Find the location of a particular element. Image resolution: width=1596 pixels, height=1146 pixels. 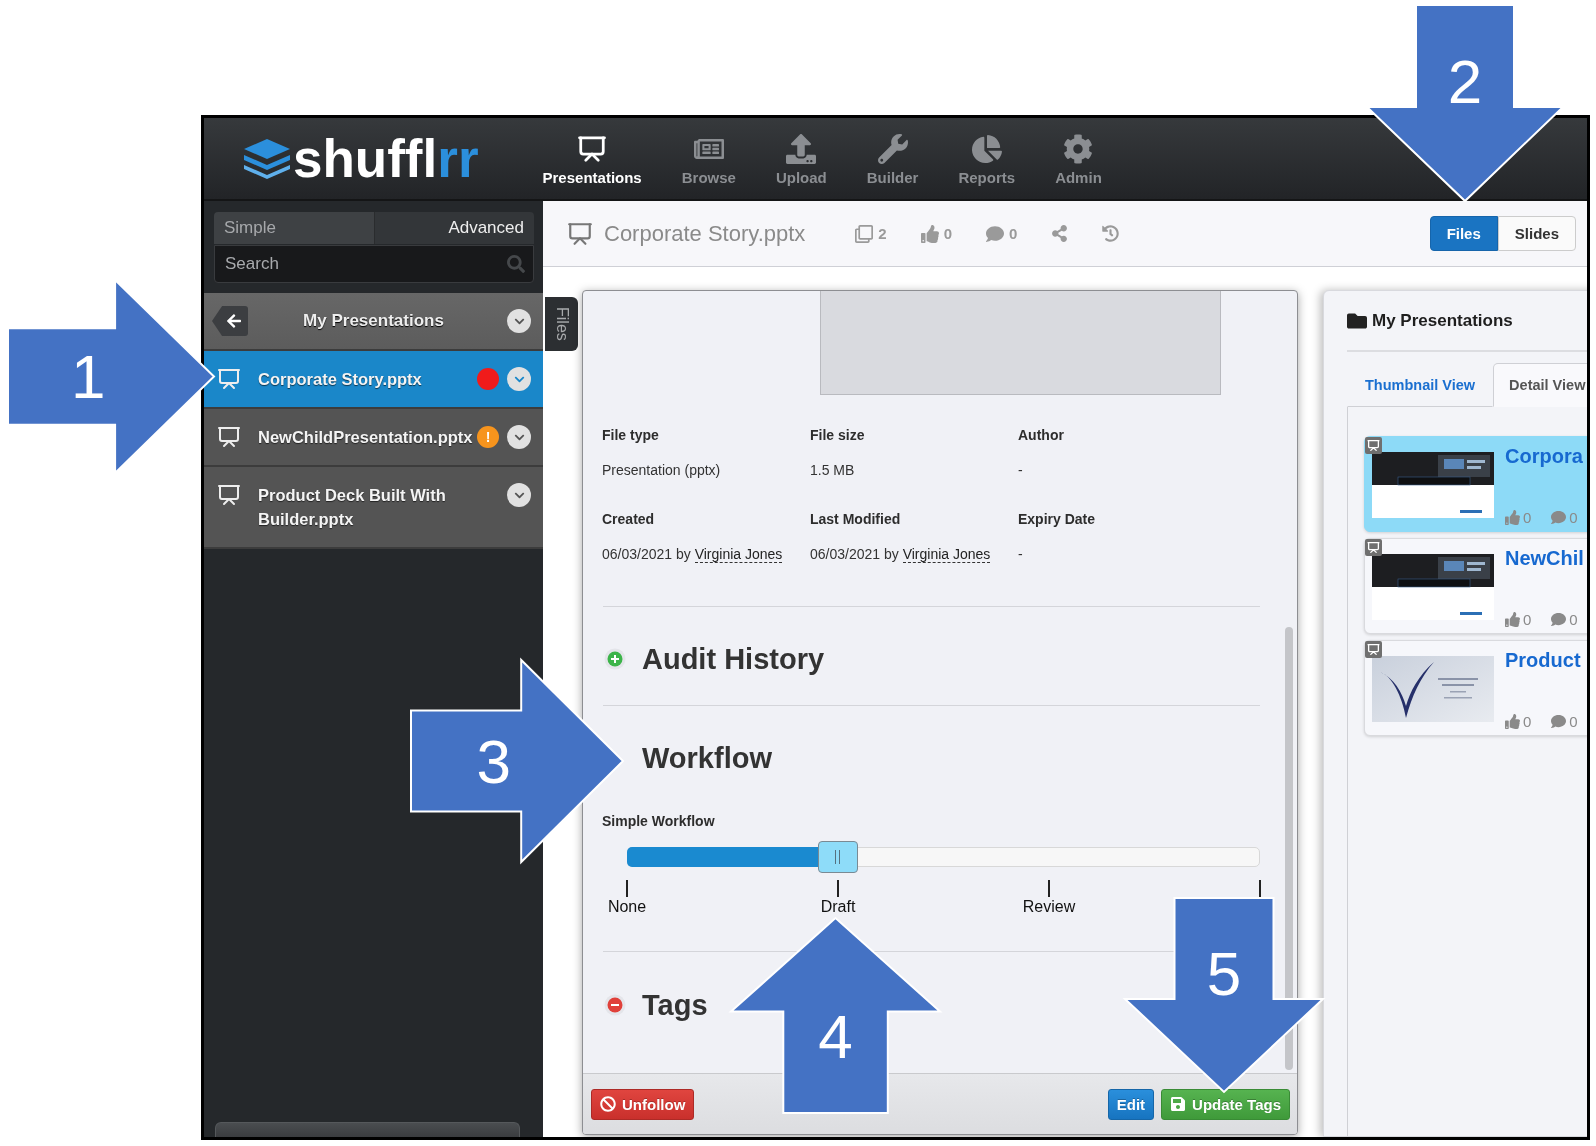

view-tab: Files is located at coordinates (1463, 233).